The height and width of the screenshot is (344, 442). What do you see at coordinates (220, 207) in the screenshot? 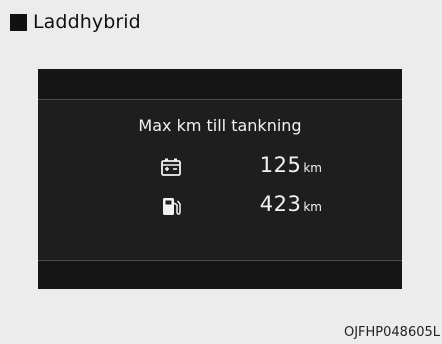
I see `fuel-range-row: 423 km` at bounding box center [220, 207].